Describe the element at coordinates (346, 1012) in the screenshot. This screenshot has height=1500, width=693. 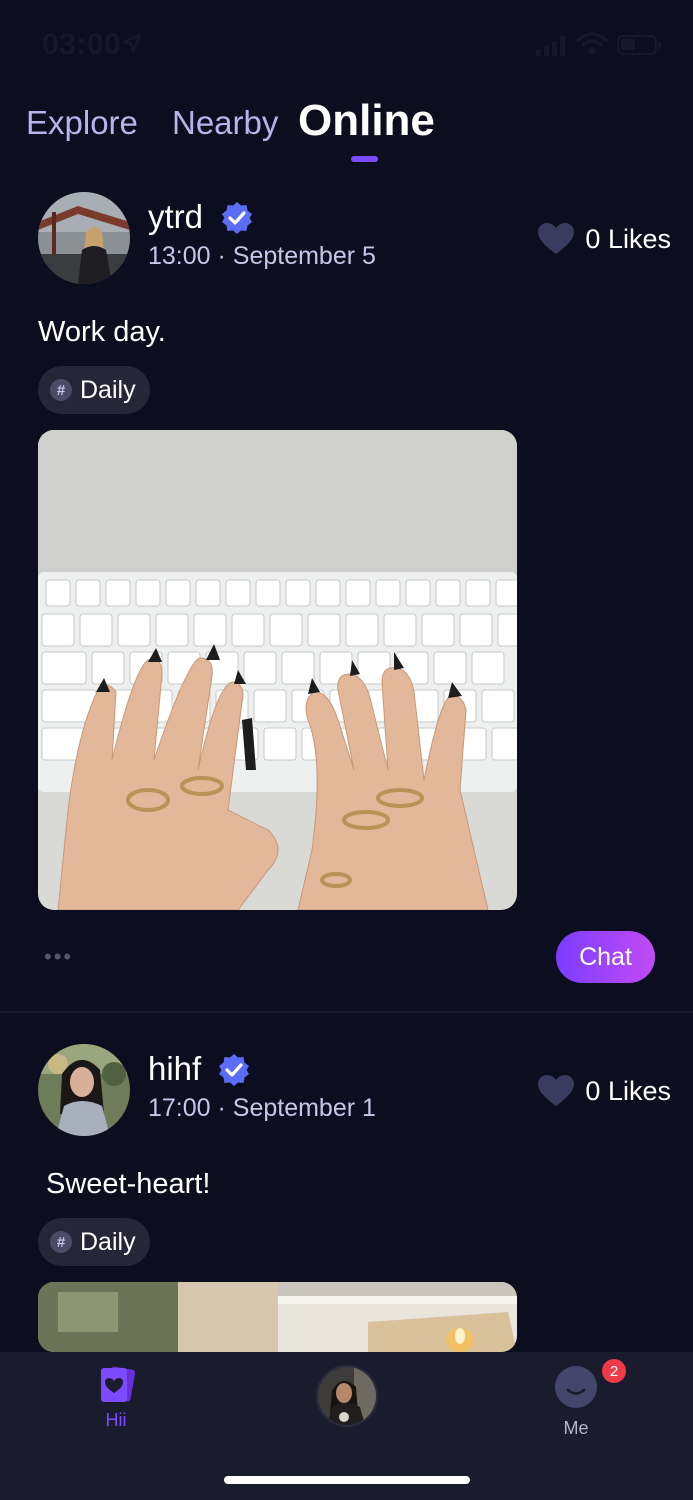
I see `post-divider` at that location.